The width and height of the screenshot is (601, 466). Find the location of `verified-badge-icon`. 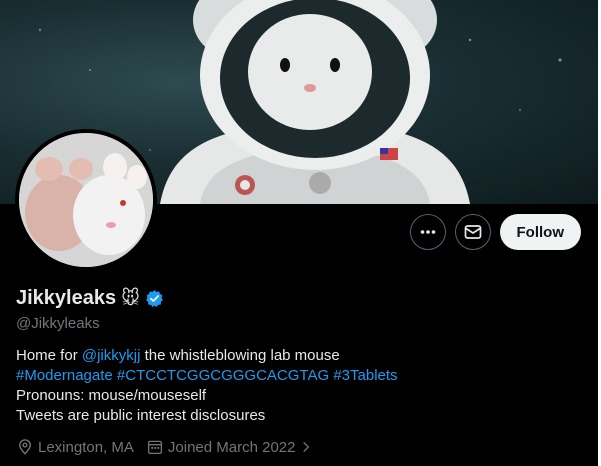

verified-badge-icon is located at coordinates (154, 298).